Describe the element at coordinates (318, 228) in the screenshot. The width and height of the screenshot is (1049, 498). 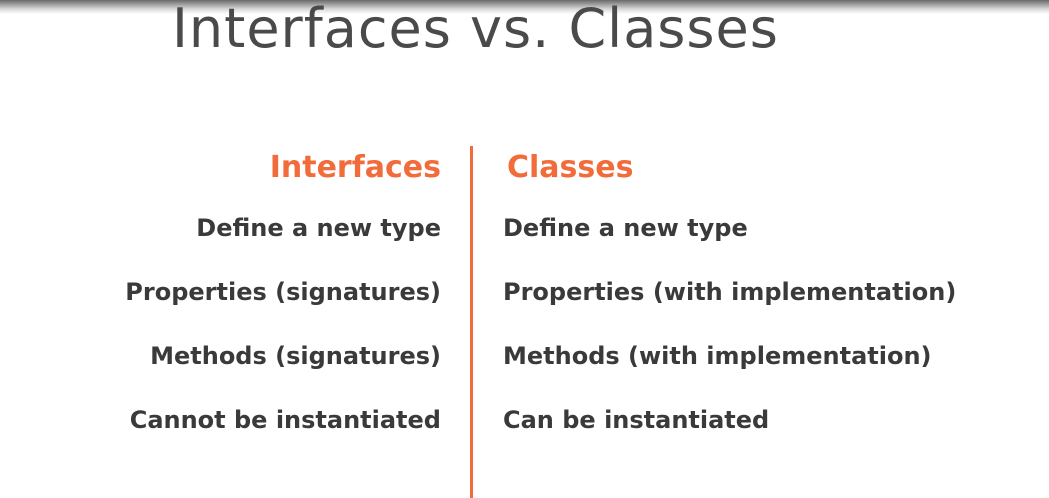
I see `interfaces-row: Define a new type` at that location.